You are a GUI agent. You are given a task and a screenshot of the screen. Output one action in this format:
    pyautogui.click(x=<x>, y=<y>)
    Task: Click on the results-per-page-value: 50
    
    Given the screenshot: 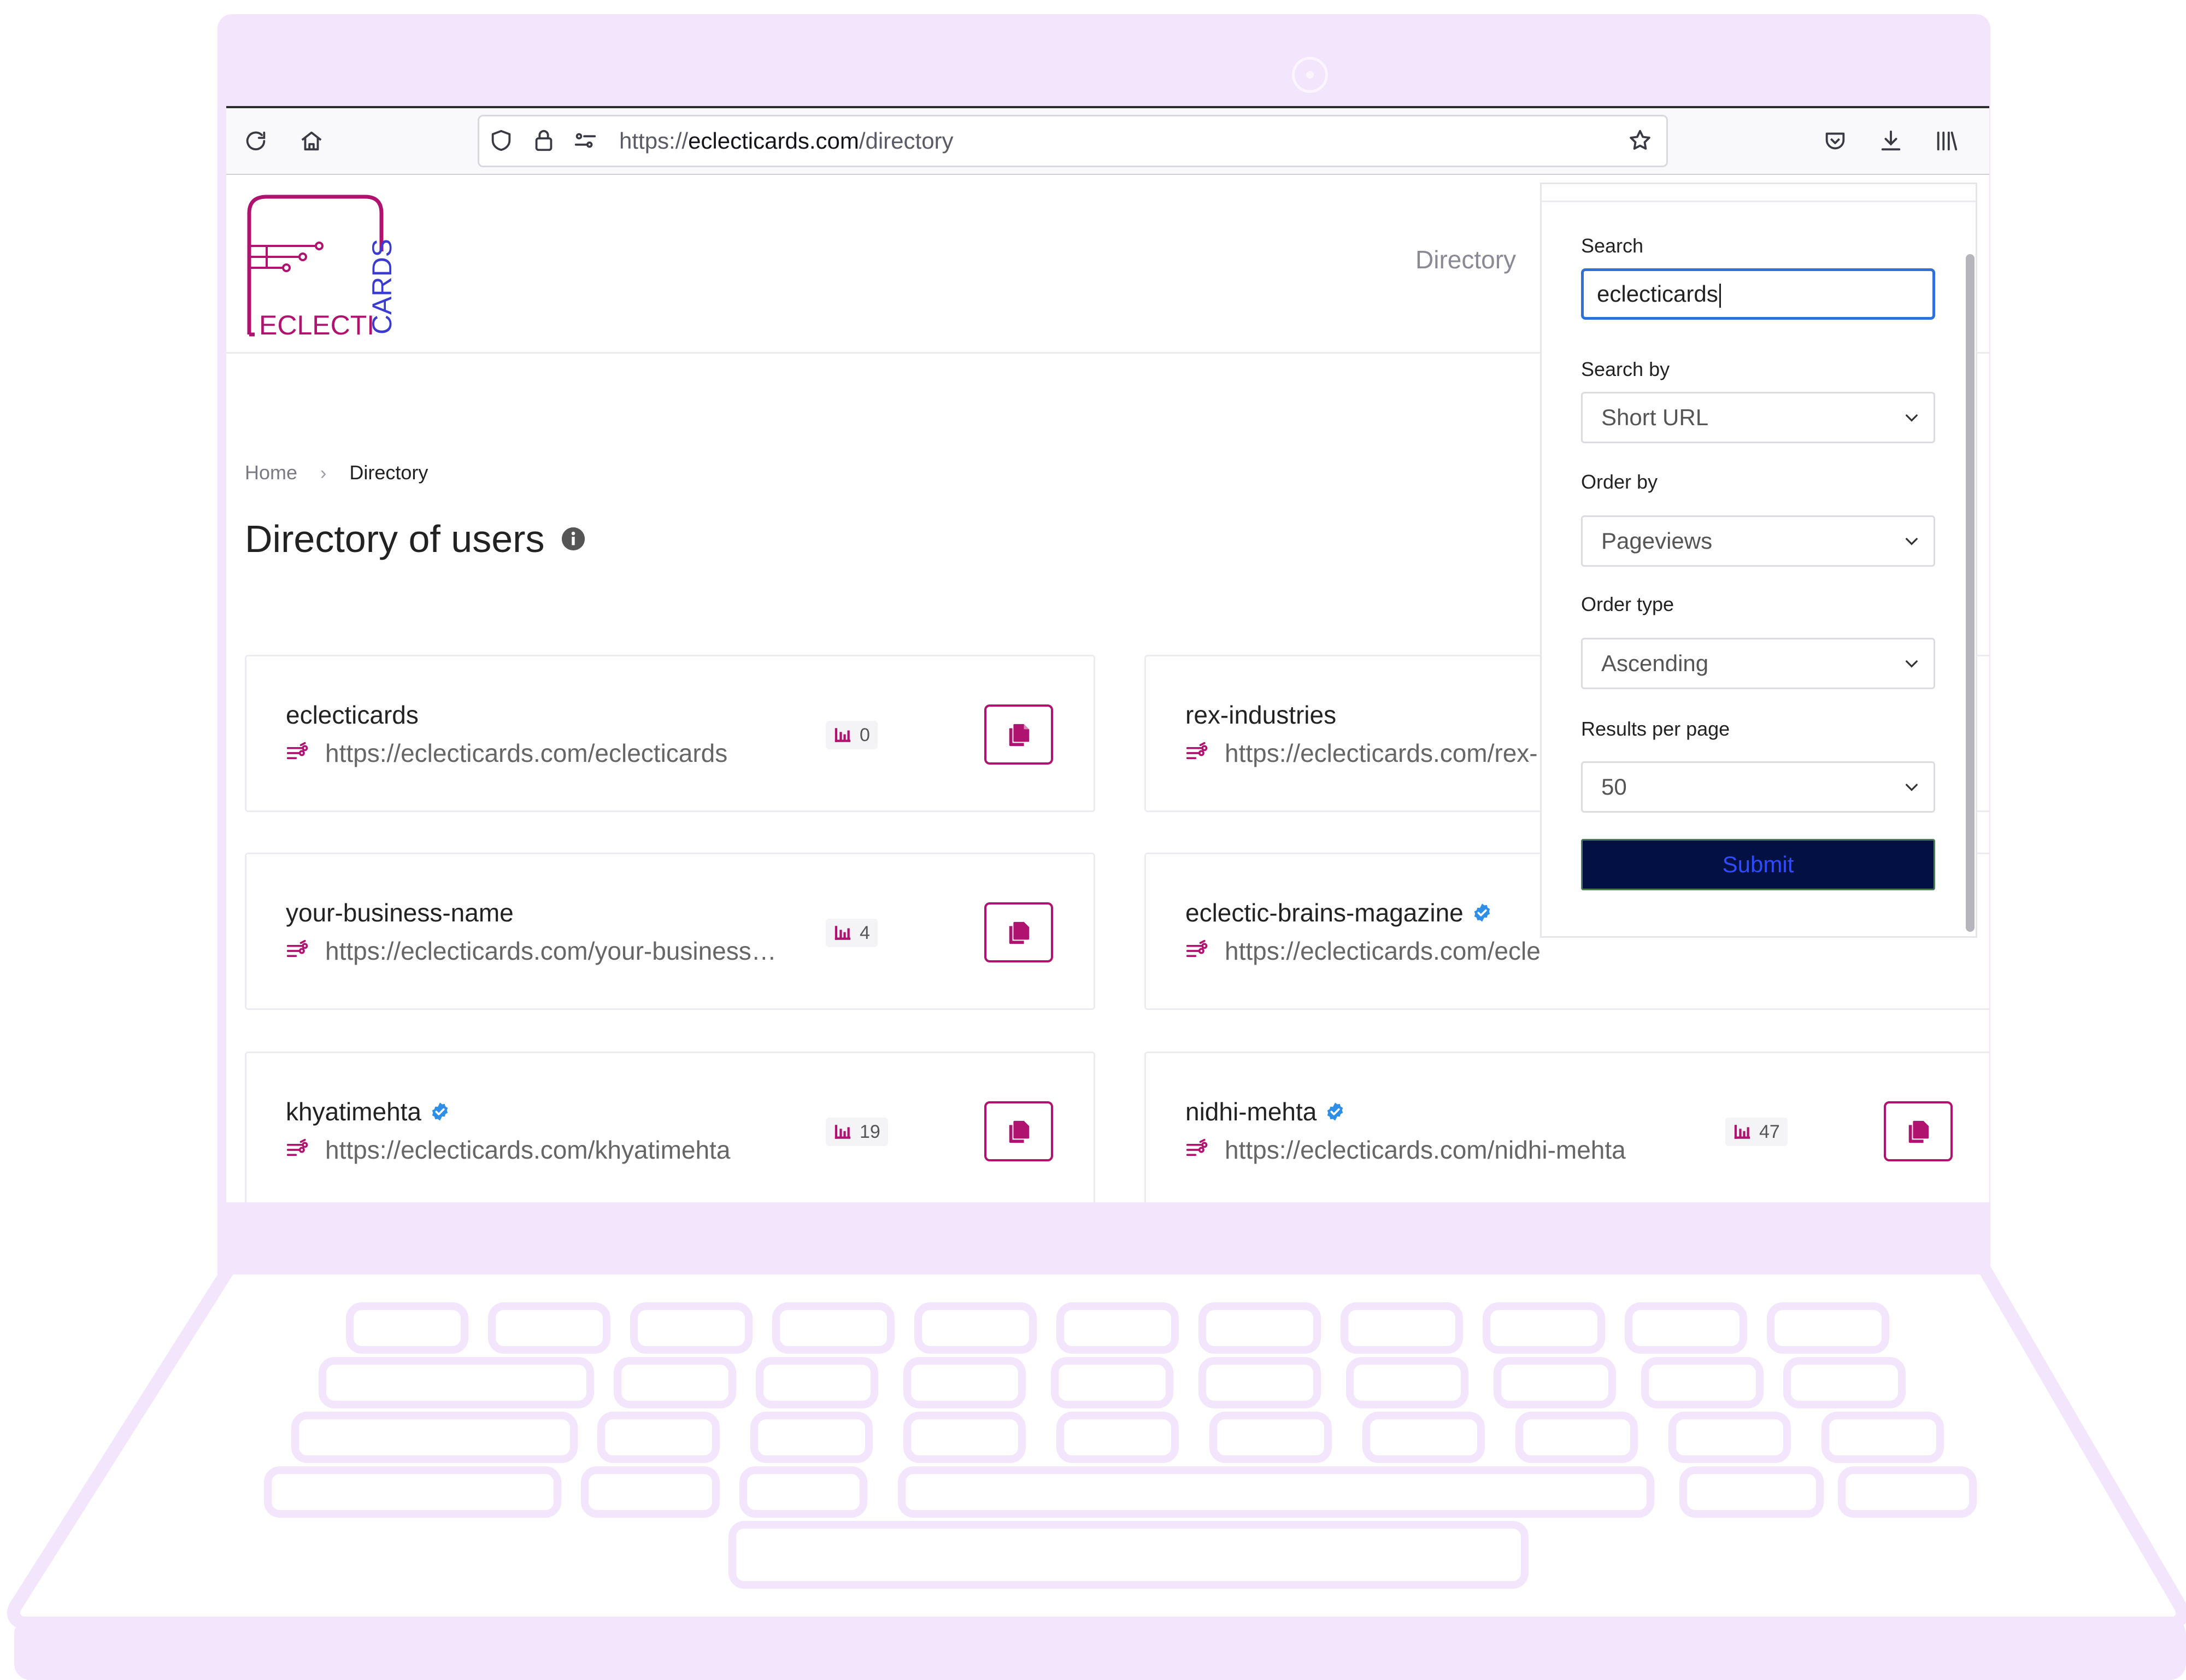 What is the action you would take?
    pyautogui.click(x=1614, y=787)
    